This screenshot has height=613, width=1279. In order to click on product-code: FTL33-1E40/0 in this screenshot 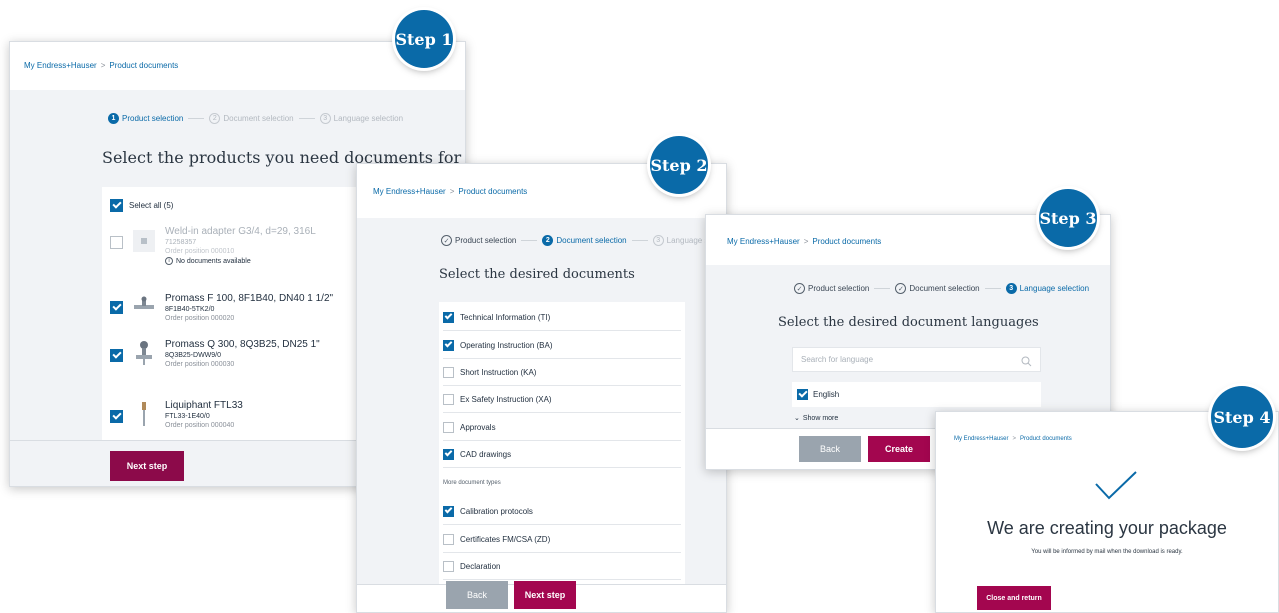, I will do `click(187, 416)`.